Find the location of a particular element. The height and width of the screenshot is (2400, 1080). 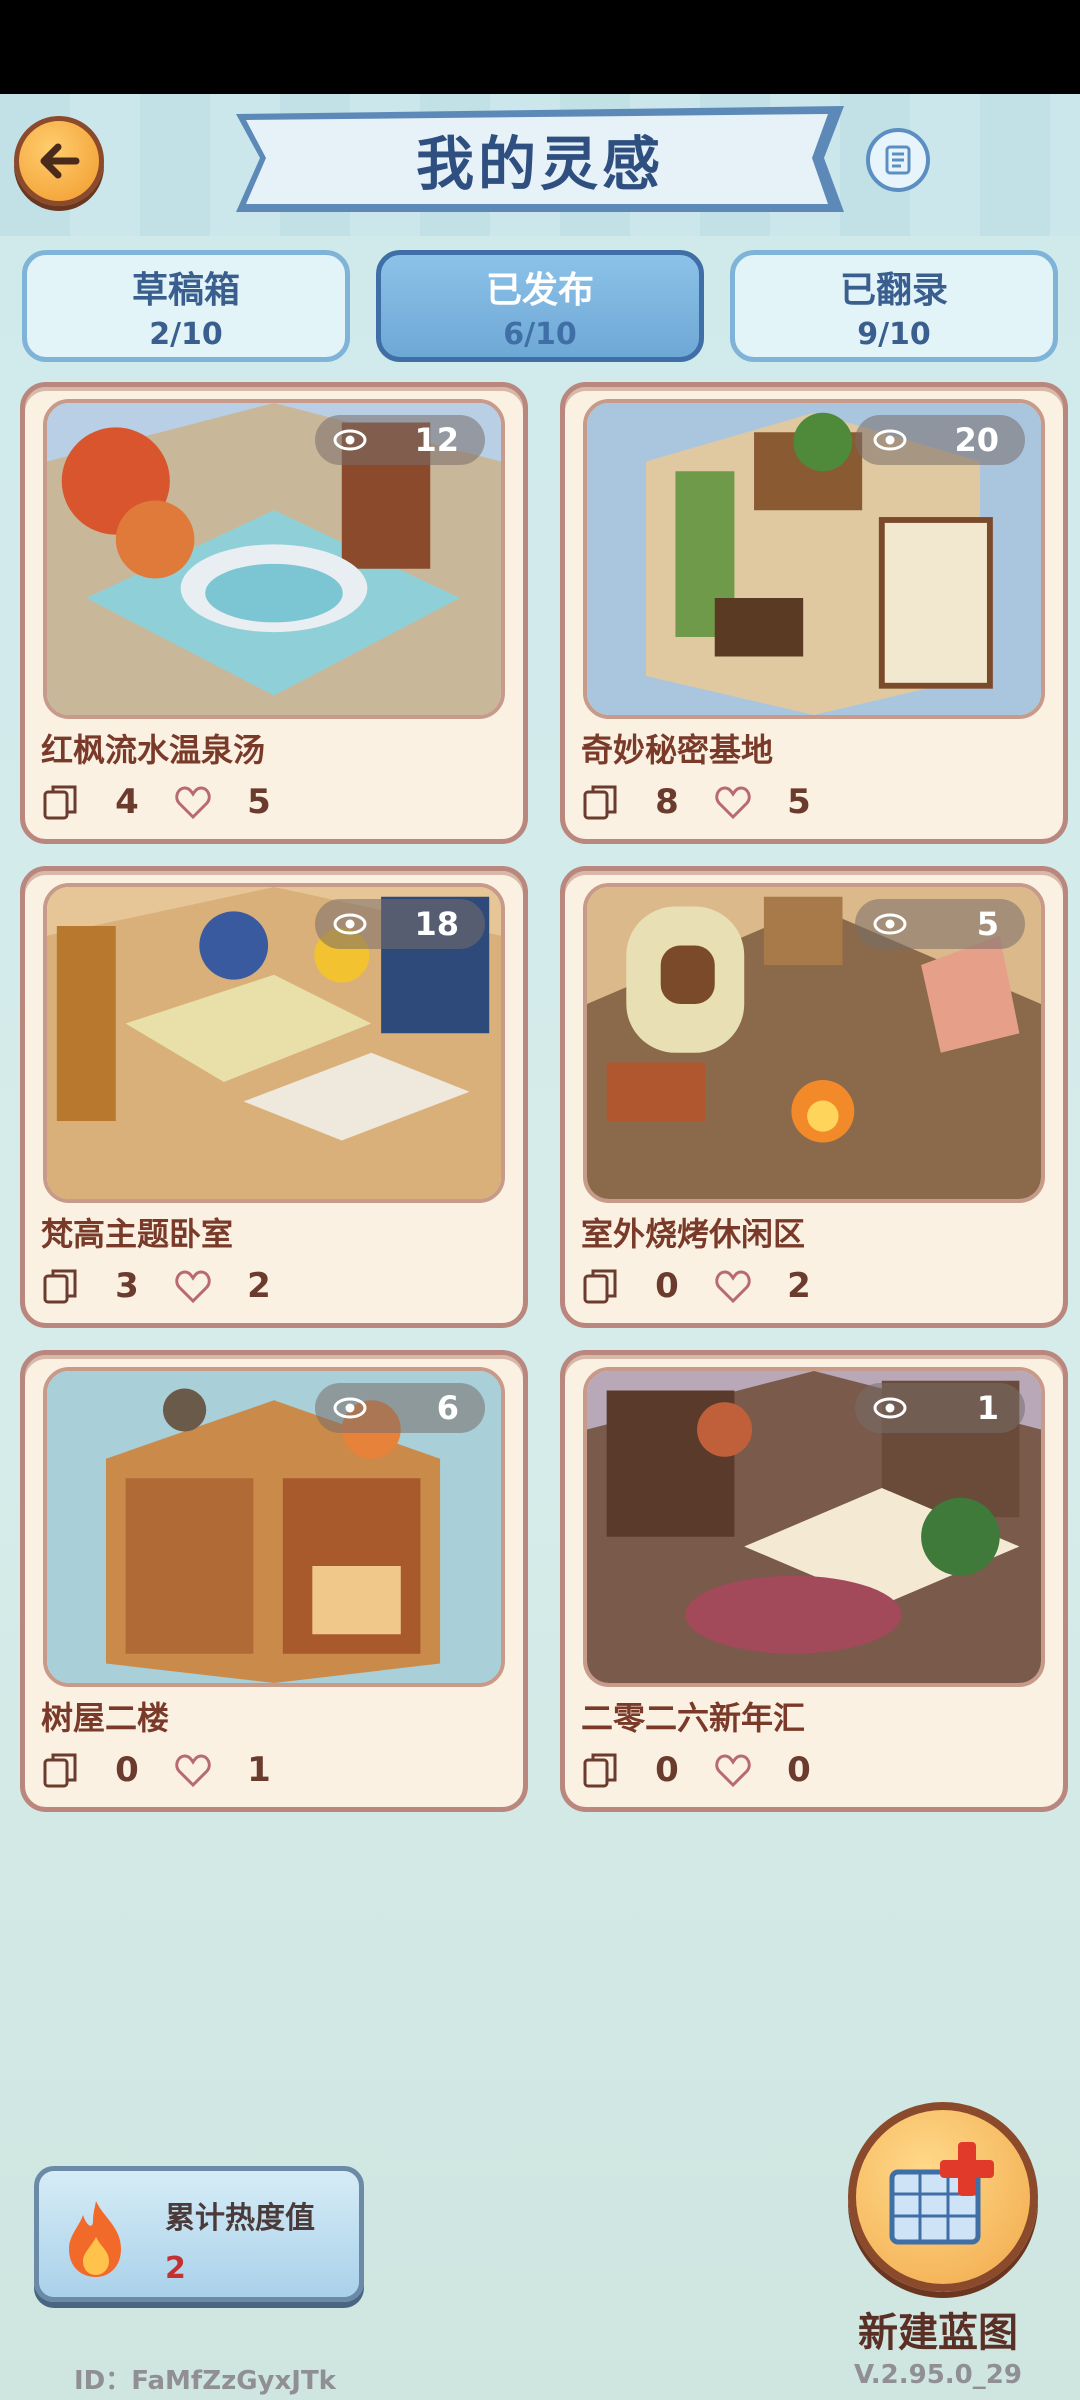

card-stats: 4 5 is located at coordinates (173, 802).